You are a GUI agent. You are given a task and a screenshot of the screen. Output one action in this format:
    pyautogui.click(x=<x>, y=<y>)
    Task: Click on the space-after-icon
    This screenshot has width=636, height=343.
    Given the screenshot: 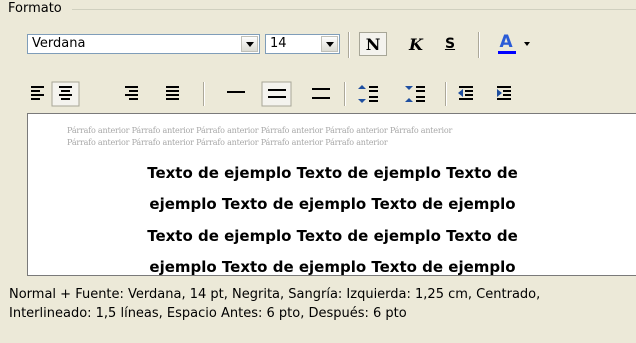 What is the action you would take?
    pyautogui.click(x=415, y=94)
    